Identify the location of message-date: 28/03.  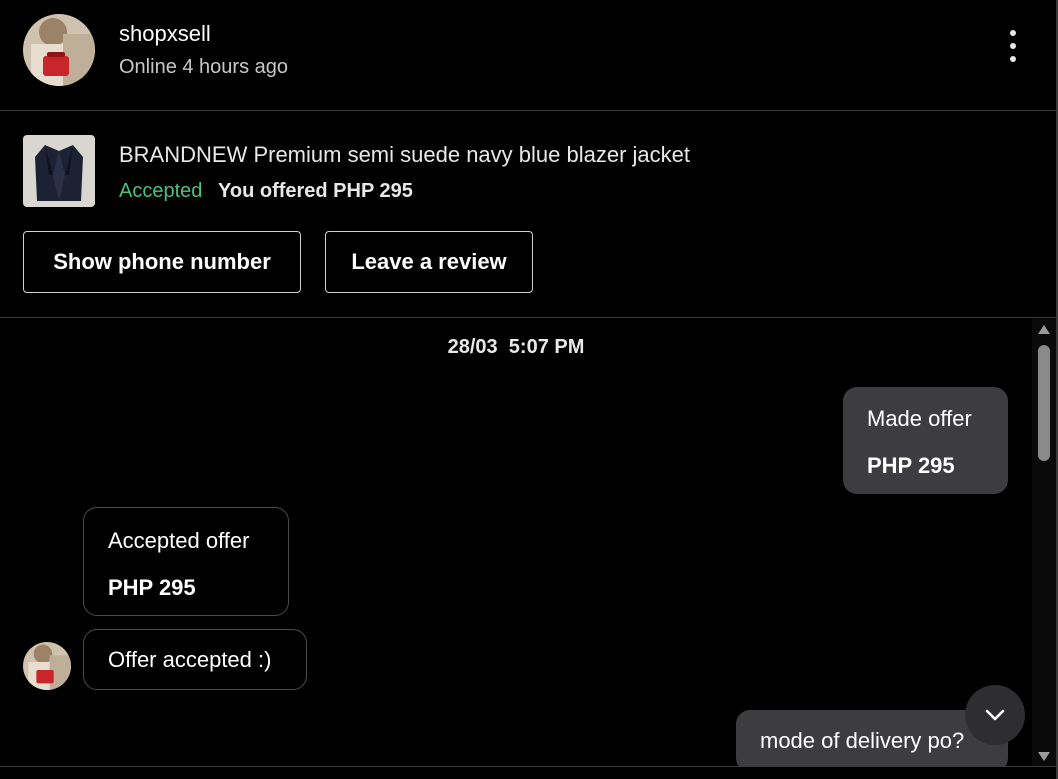
(472, 347).